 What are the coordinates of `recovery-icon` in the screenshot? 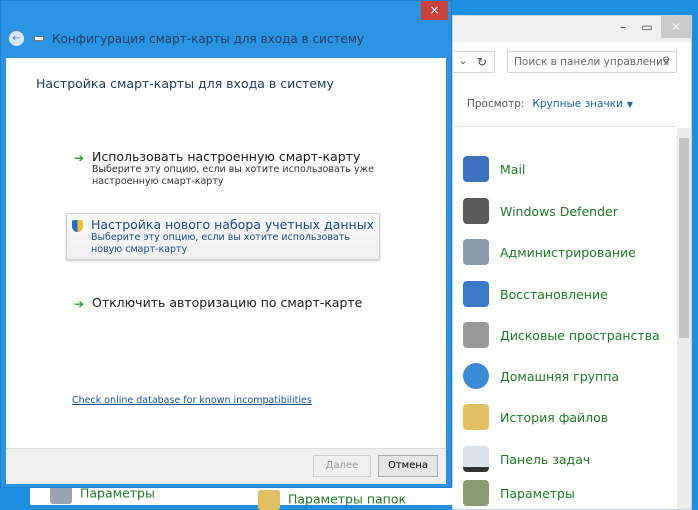 It's located at (476, 294).